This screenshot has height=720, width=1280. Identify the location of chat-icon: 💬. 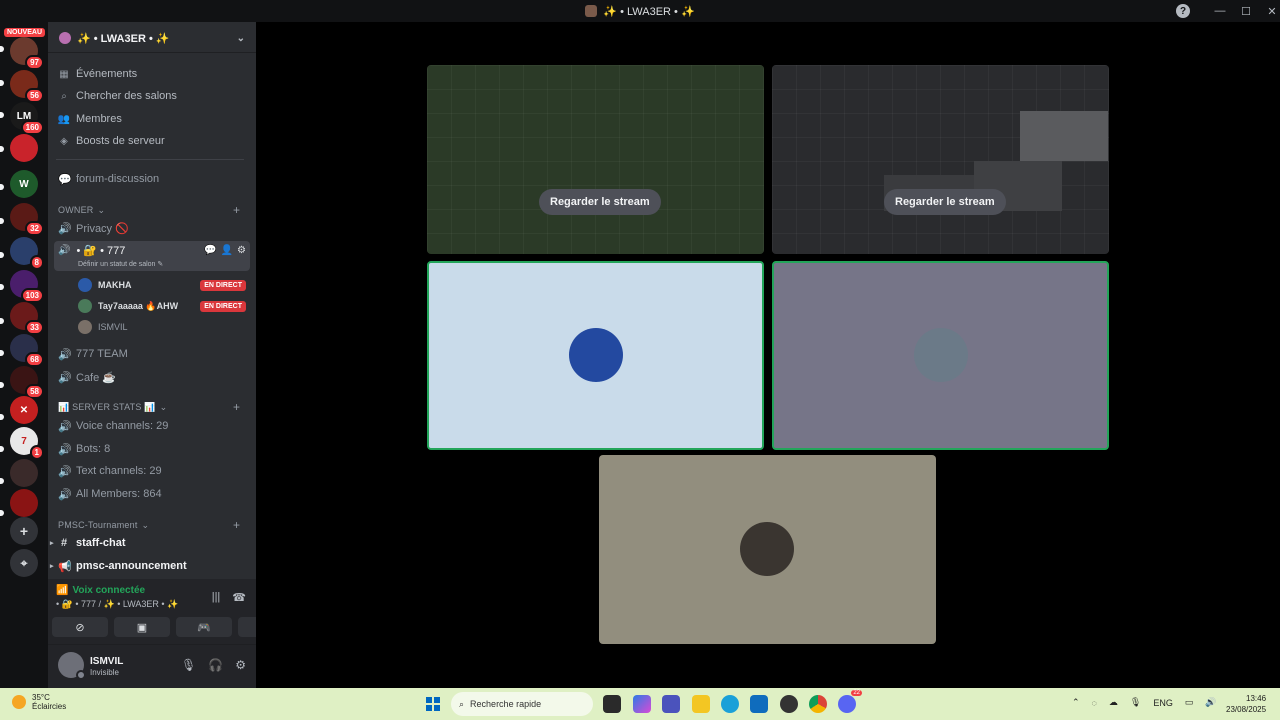
(210, 250).